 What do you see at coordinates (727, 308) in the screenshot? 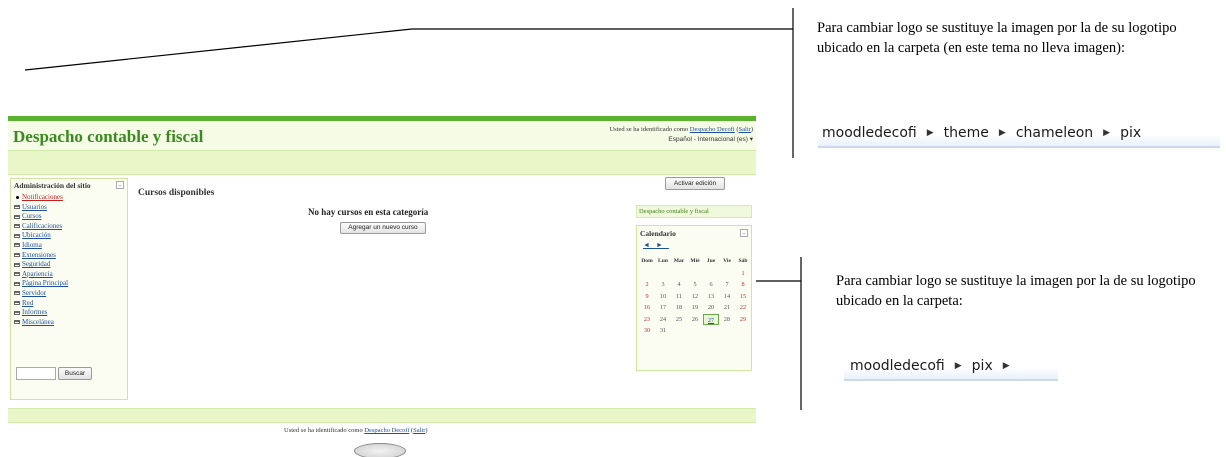
I see `calendar-day: 21` at bounding box center [727, 308].